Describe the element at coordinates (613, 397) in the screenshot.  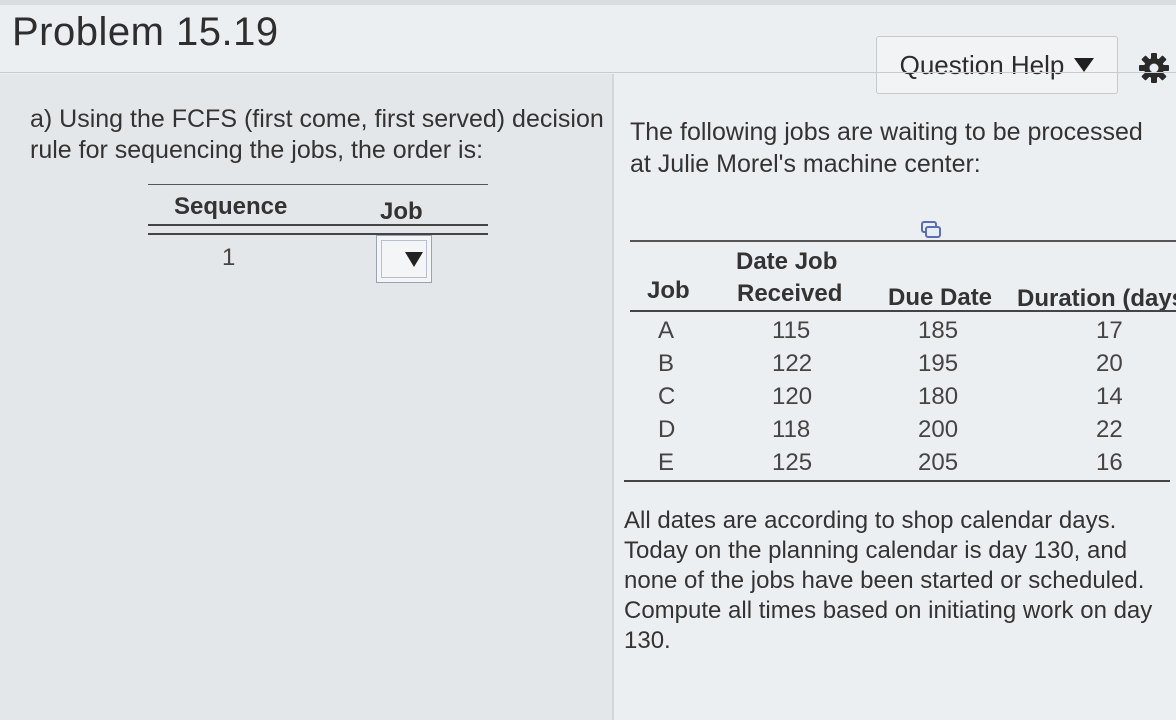
I see `panel-divider` at that location.